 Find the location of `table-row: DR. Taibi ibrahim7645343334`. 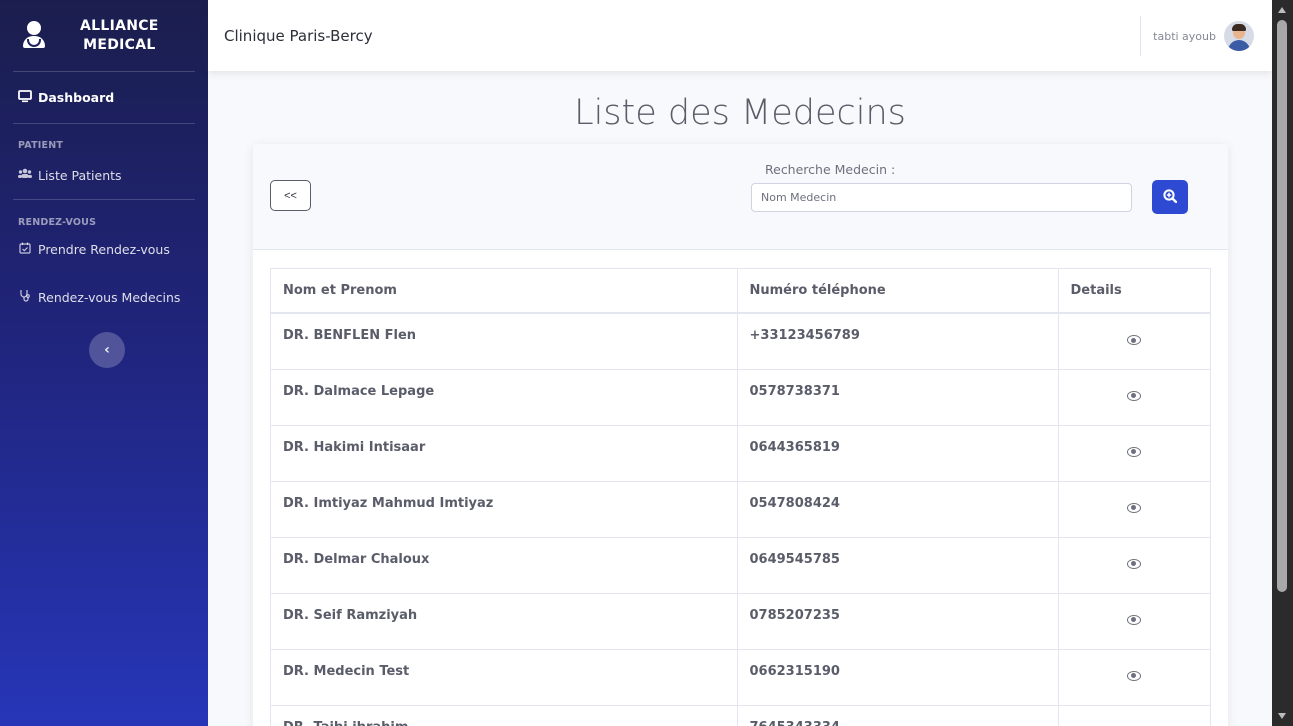

table-row: DR. Taibi ibrahim7645343334 is located at coordinates (740, 715).